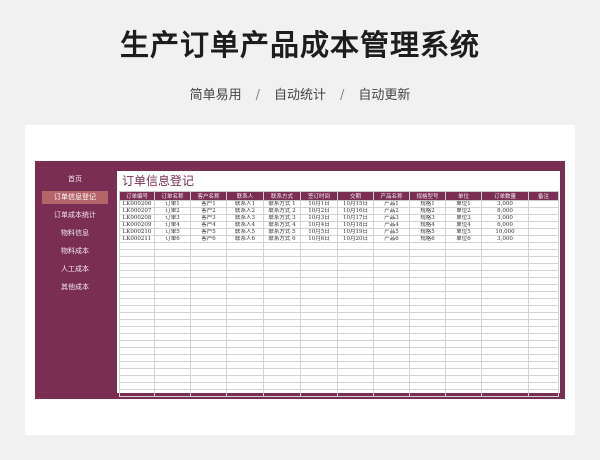  I want to click on table-cell: 单位6, so click(463, 239).